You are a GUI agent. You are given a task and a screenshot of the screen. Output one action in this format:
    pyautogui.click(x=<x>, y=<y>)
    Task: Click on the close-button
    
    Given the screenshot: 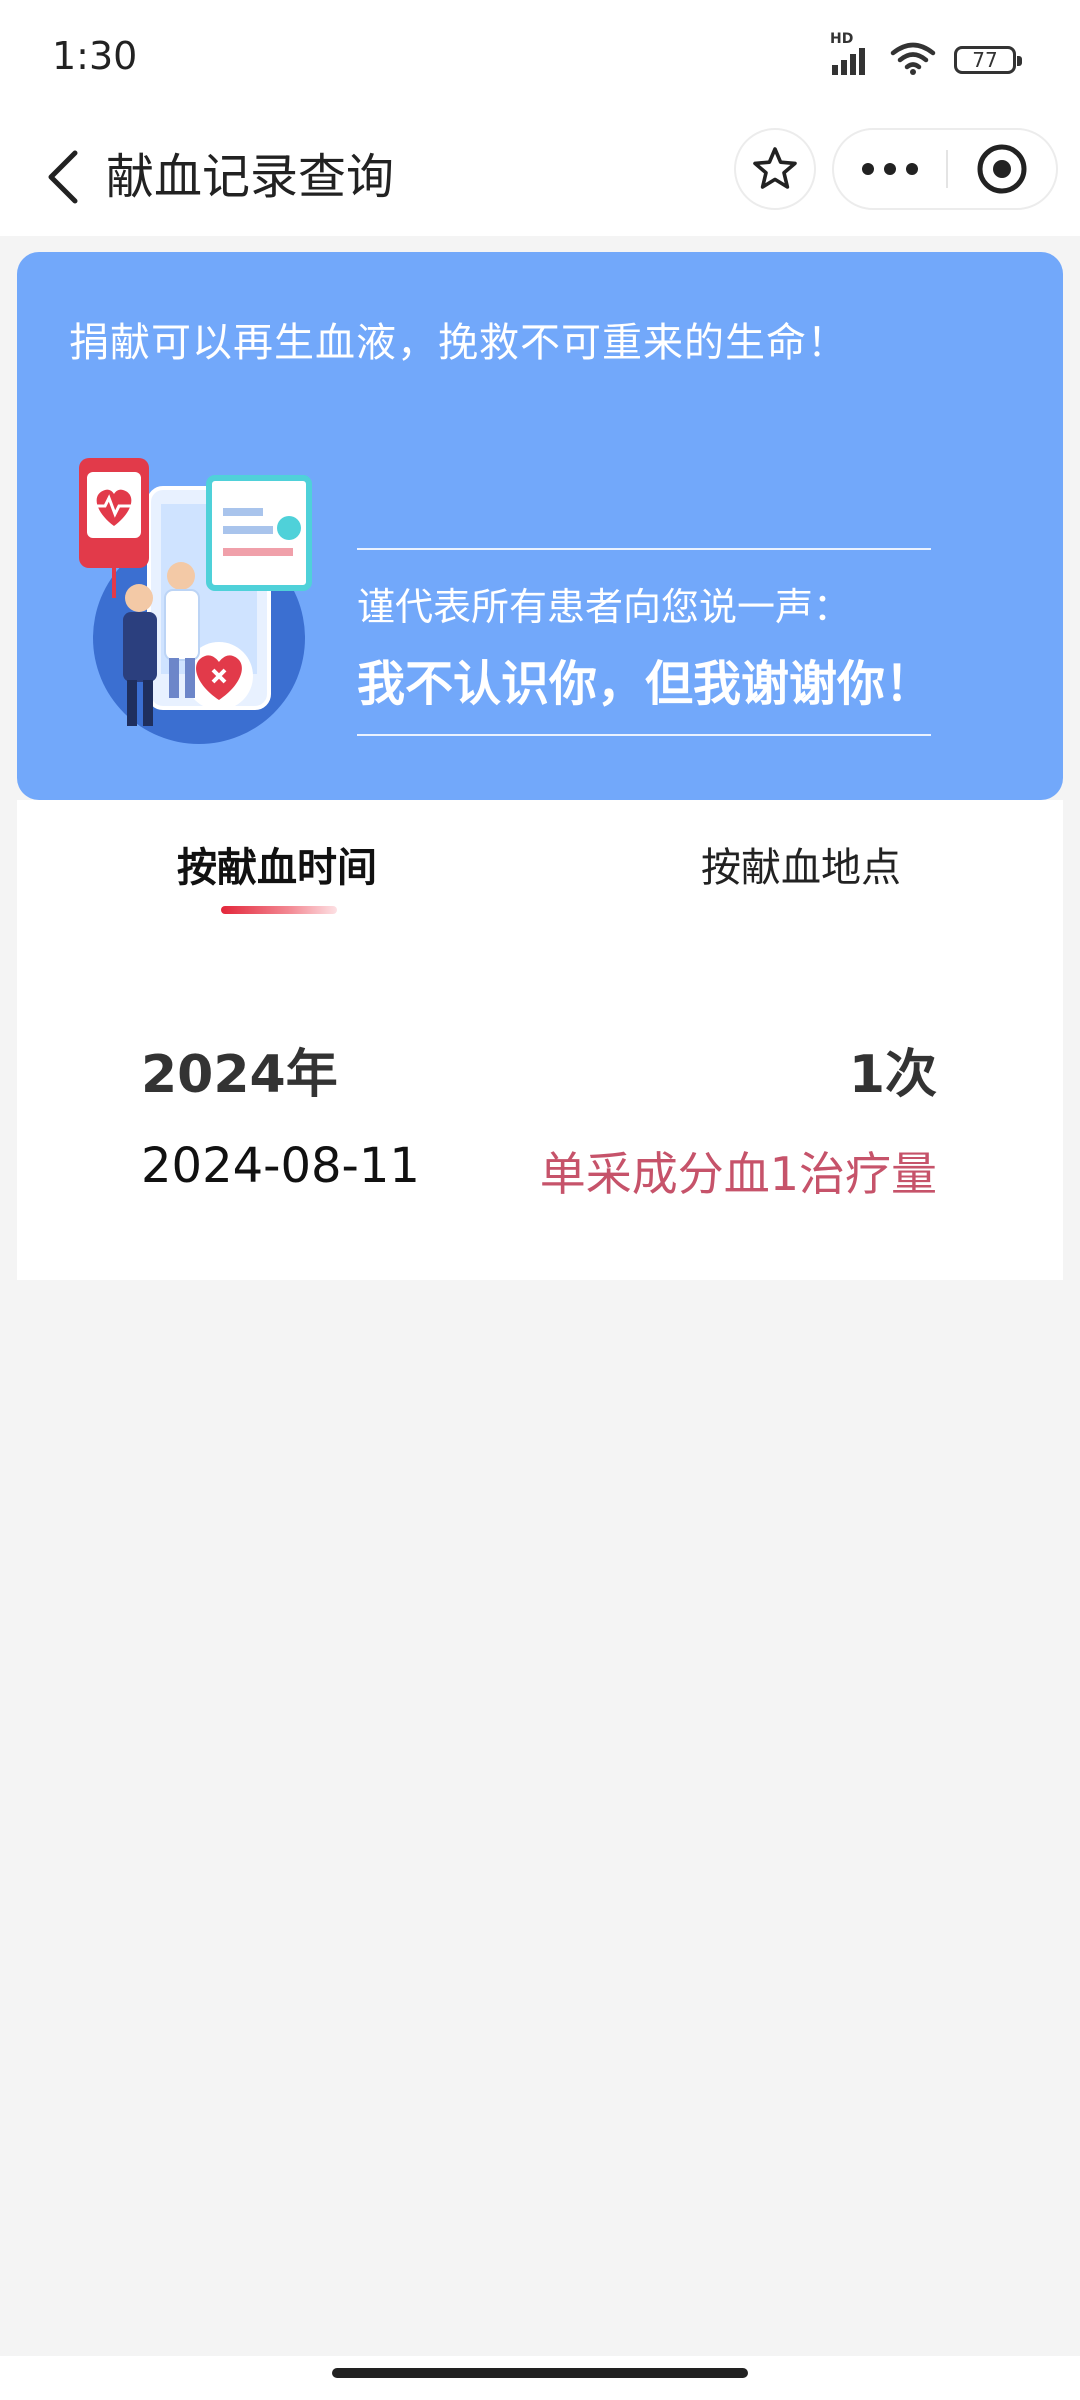 What is the action you would take?
    pyautogui.click(x=1002, y=169)
    